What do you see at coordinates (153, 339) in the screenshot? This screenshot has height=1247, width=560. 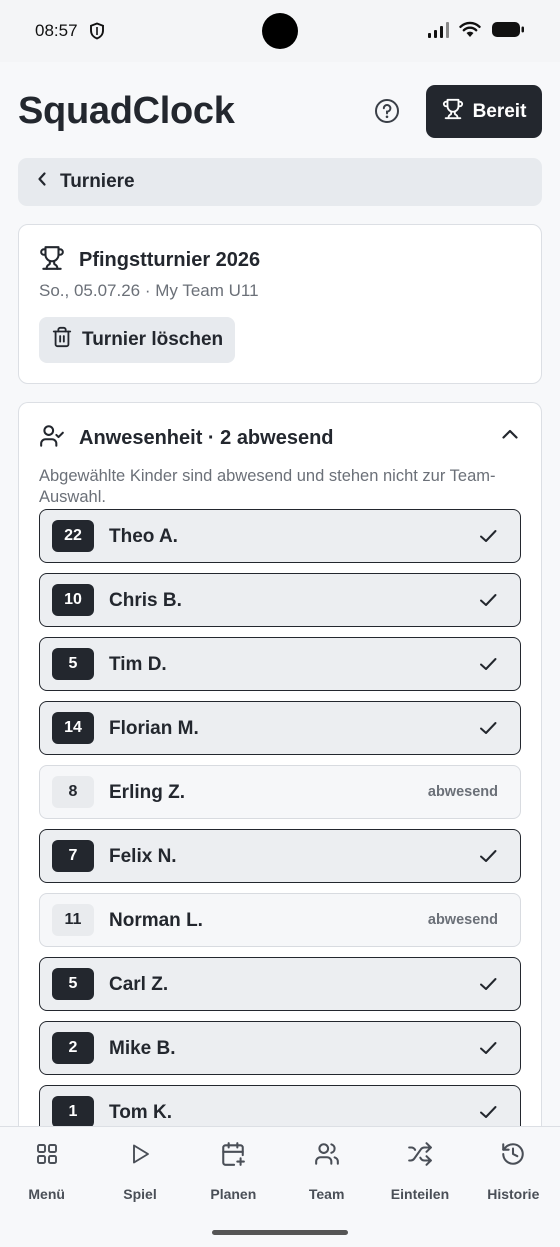 I see `delete-label: Turnier löschen` at bounding box center [153, 339].